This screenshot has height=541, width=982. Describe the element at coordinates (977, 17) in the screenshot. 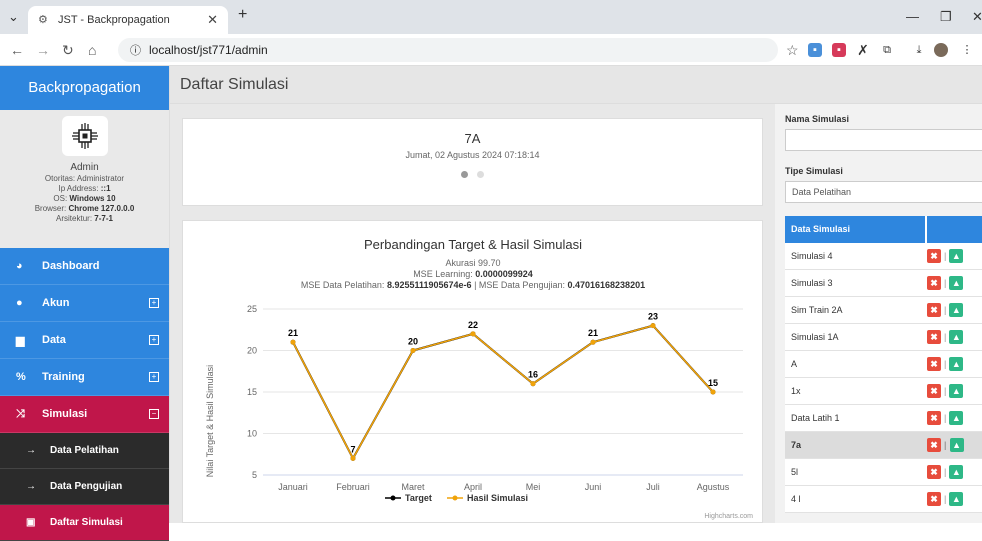

I see `close-window-icon: ✕` at that location.